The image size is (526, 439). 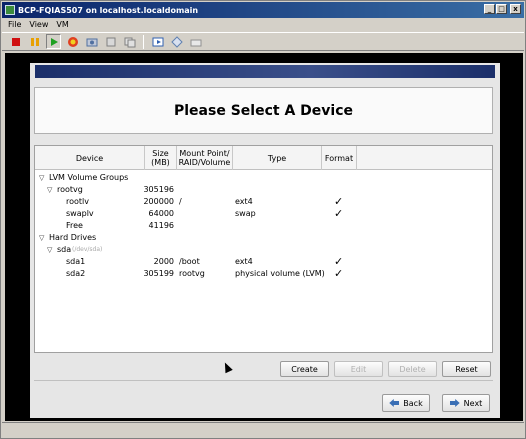 I want to click on tree-row: Free 41196, so click(x=263, y=226).